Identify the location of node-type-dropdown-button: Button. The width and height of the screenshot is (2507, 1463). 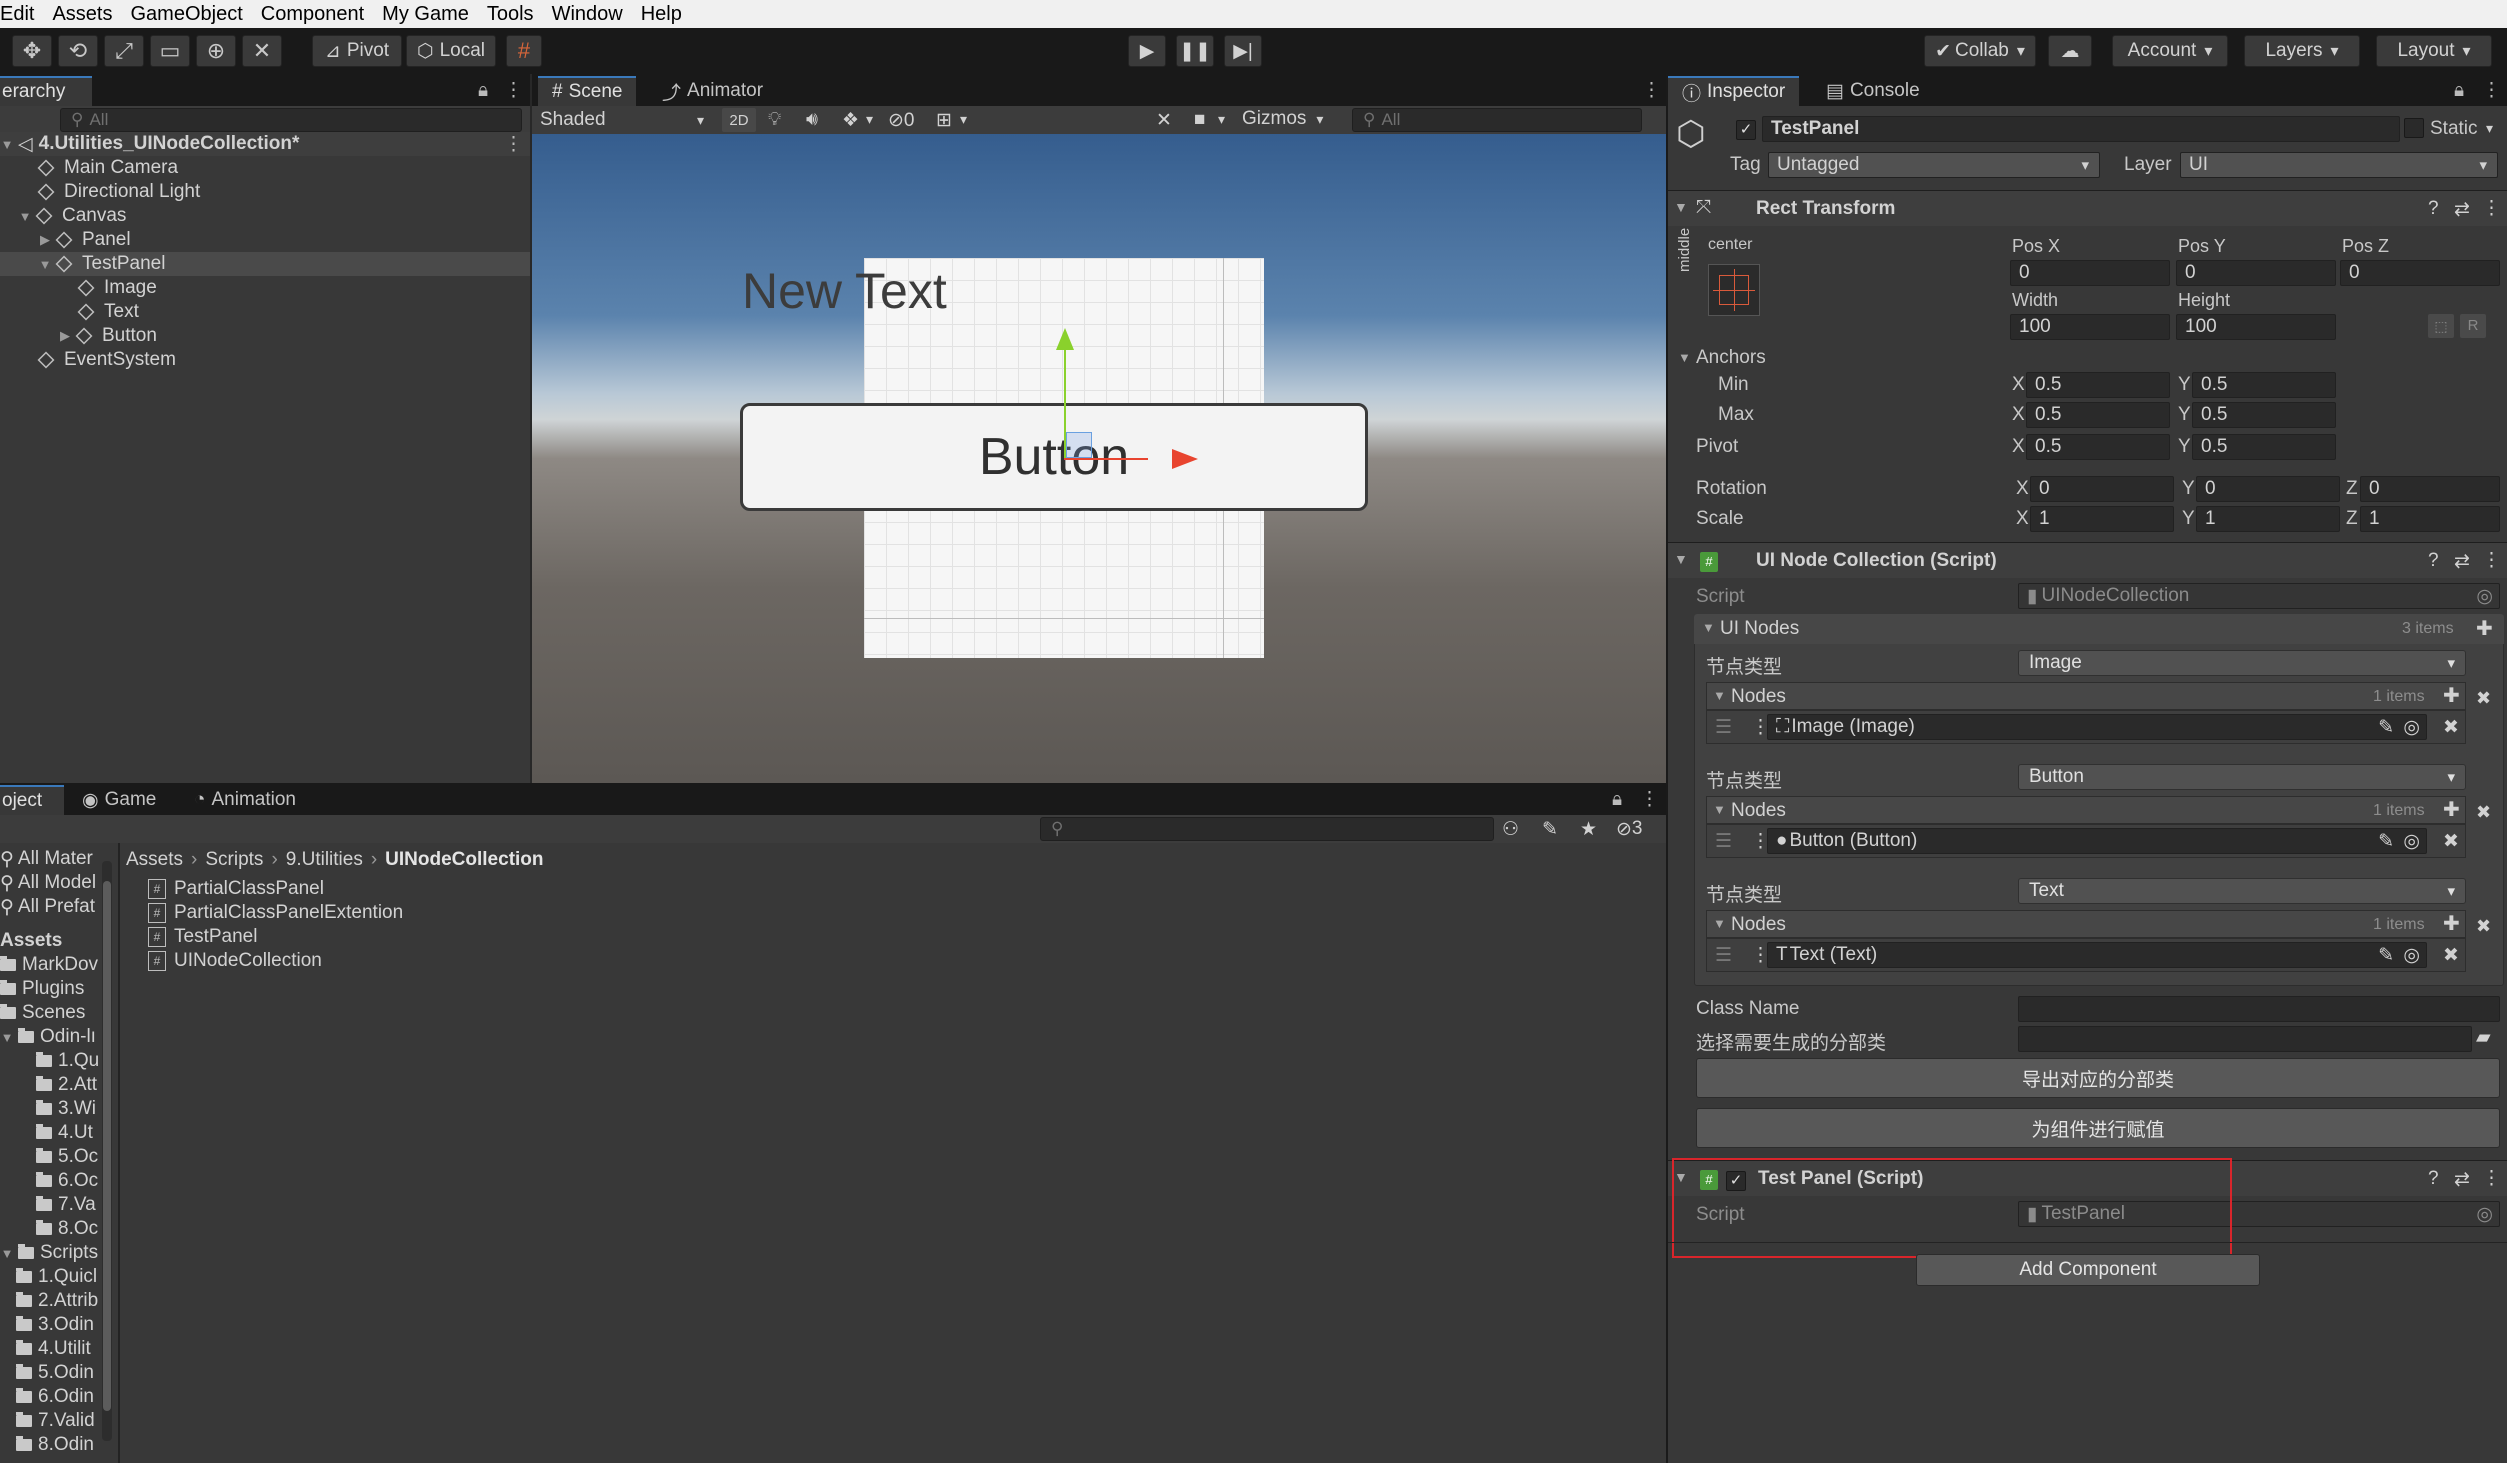
(2242, 777).